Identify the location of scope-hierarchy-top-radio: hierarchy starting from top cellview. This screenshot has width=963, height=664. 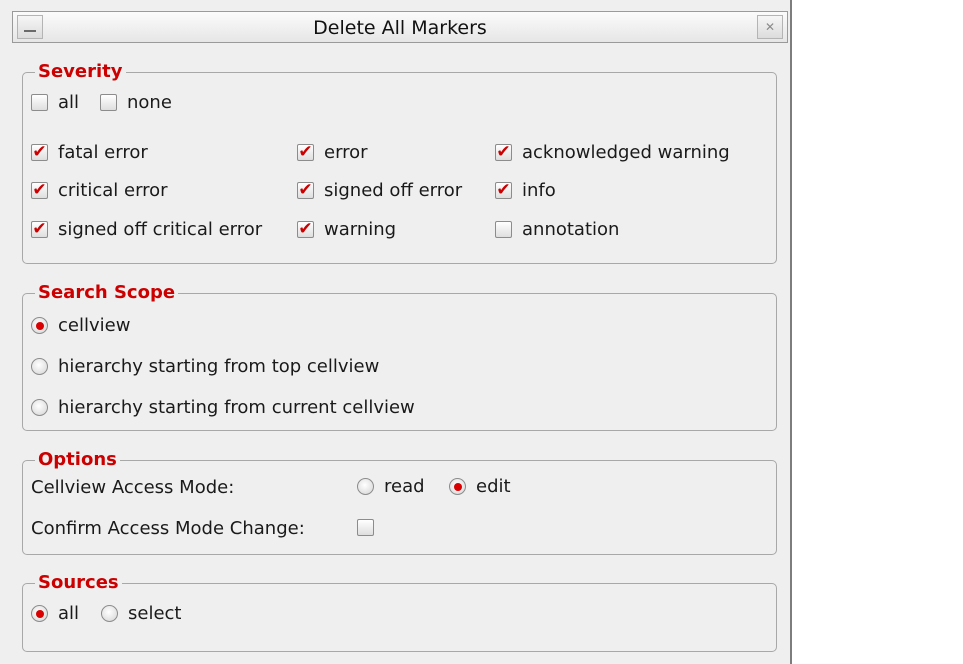
(205, 366).